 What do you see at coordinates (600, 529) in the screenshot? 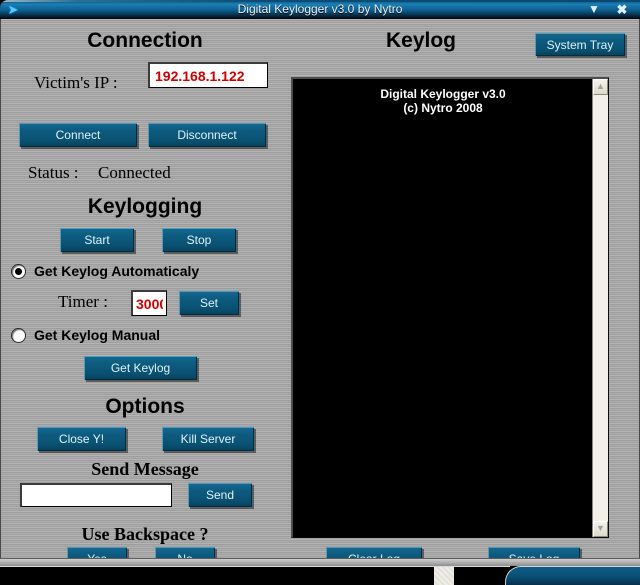
I see `scroll-down-icon: ▼` at bounding box center [600, 529].